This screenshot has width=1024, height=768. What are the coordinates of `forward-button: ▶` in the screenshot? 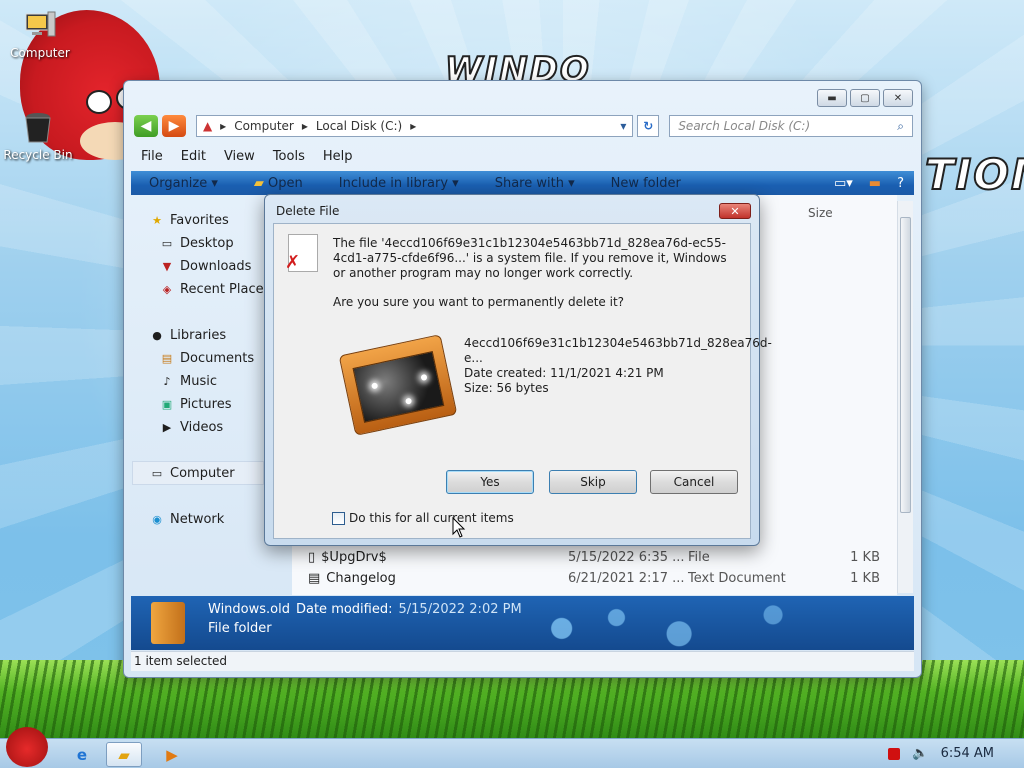 It's located at (173, 126).